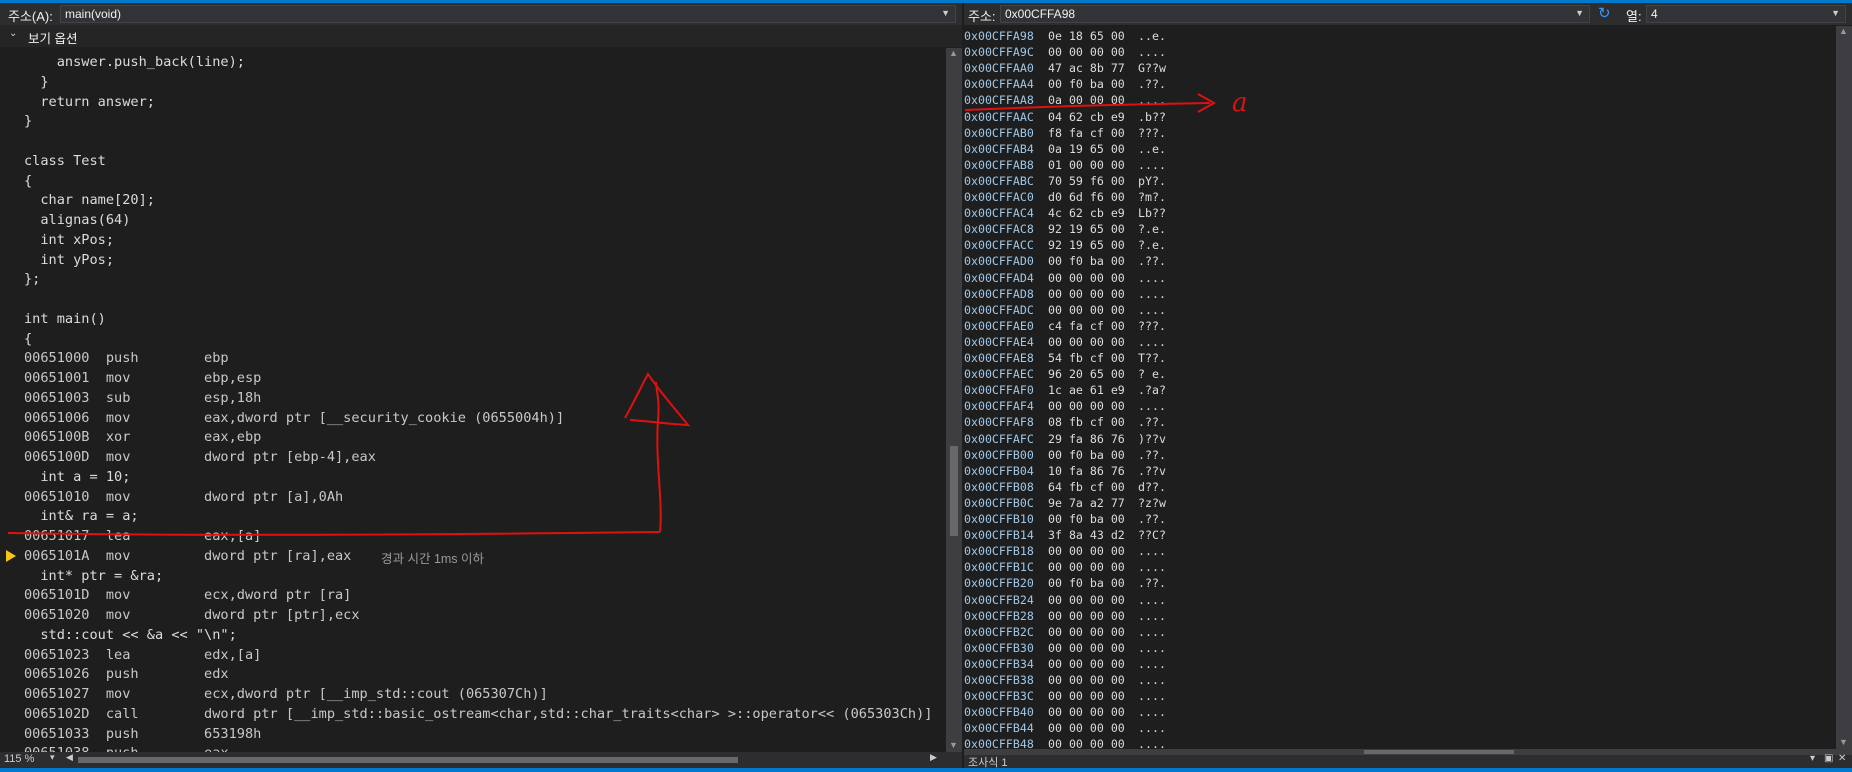 The image size is (1852, 772). I want to click on maximize-icon: ▣, so click(1828, 758).